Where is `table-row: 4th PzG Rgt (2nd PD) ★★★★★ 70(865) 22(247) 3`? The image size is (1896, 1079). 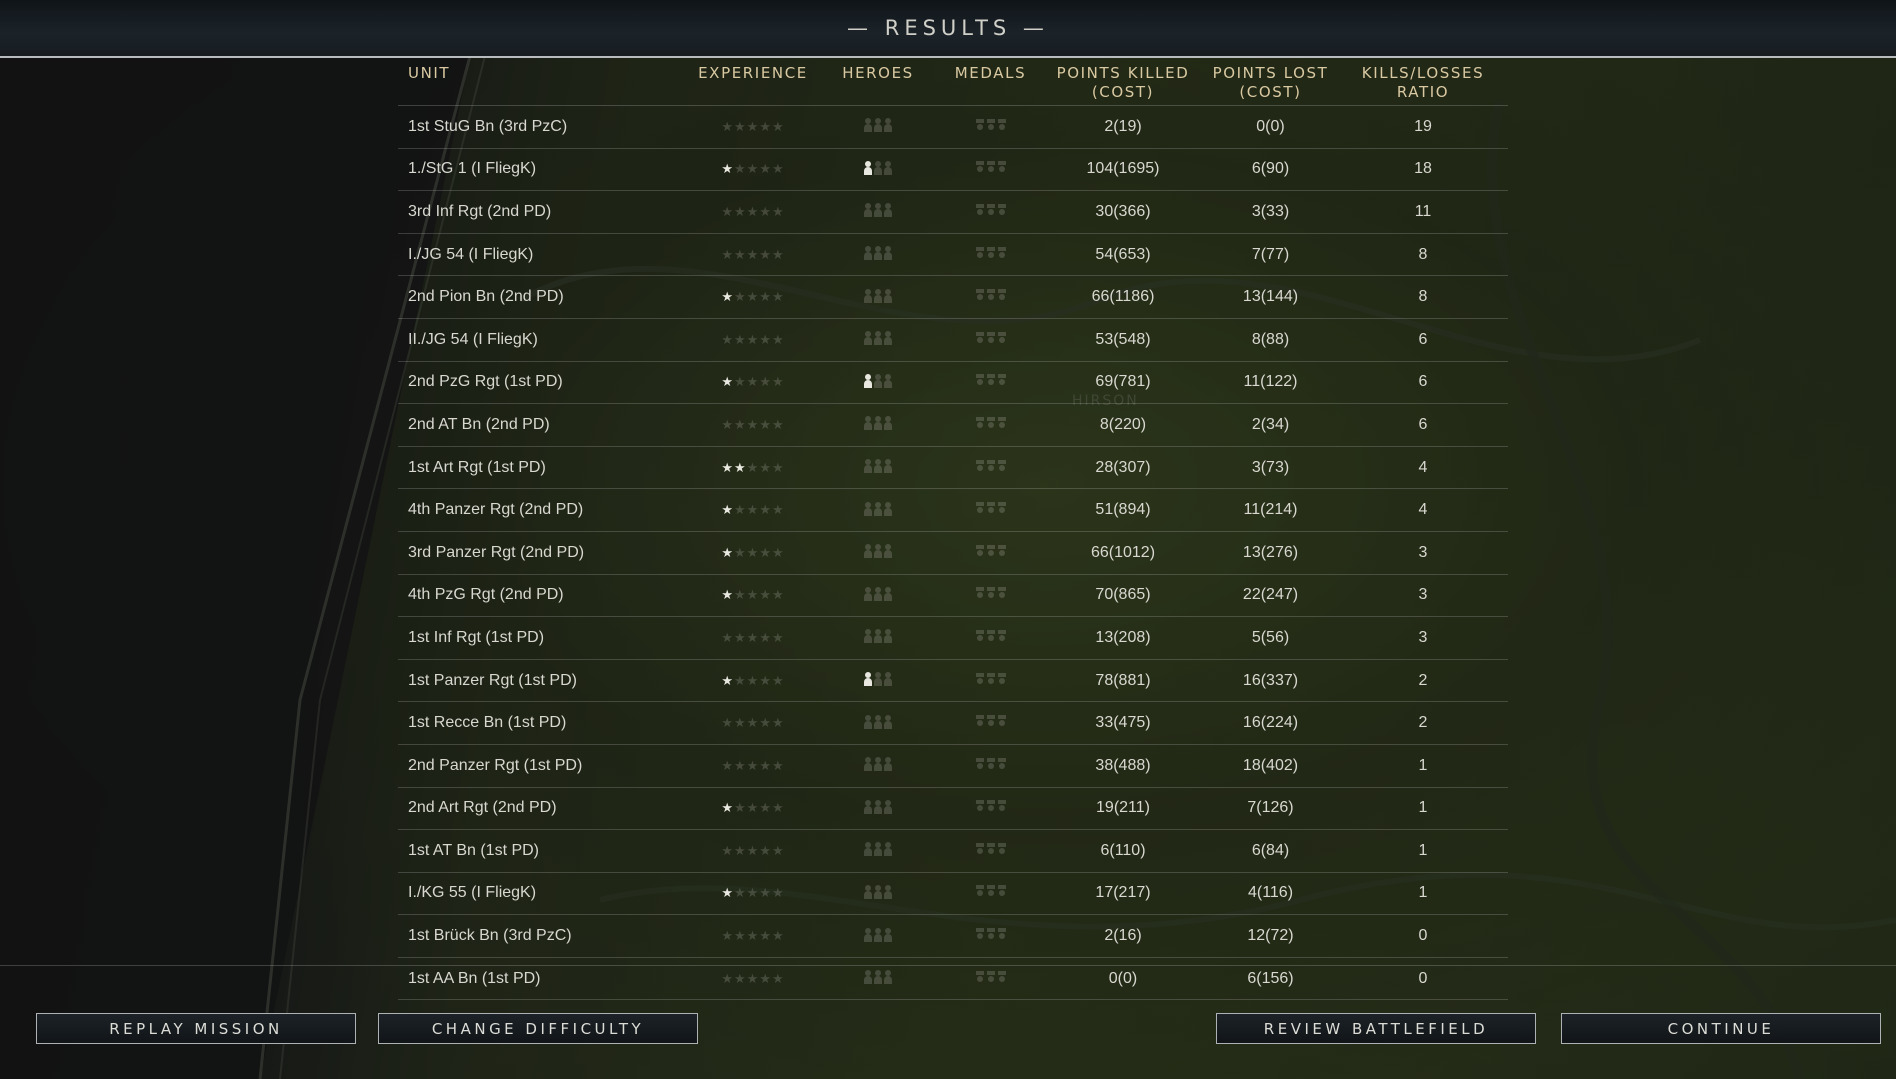 table-row: 4th PzG Rgt (2nd PD) ★★★★★ 70(865) 22(247) 3 is located at coordinates (953, 596).